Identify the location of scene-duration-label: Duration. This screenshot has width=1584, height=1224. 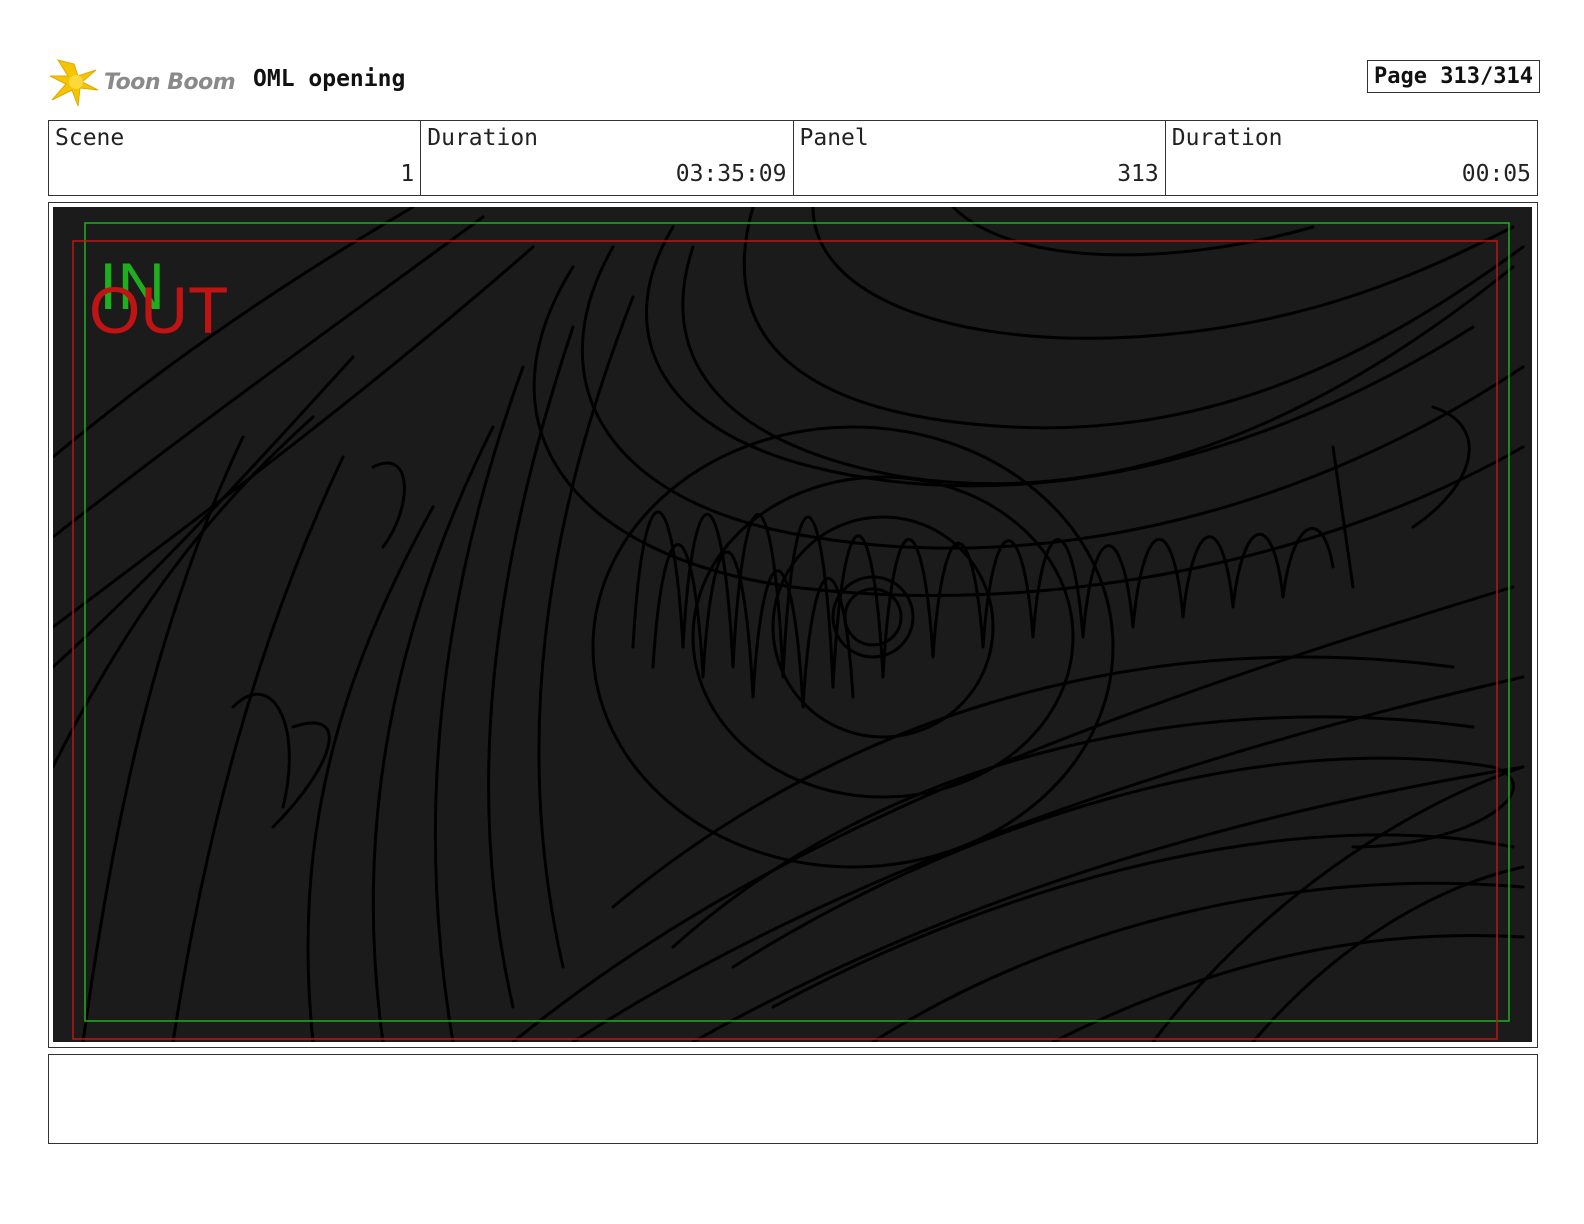
(483, 138).